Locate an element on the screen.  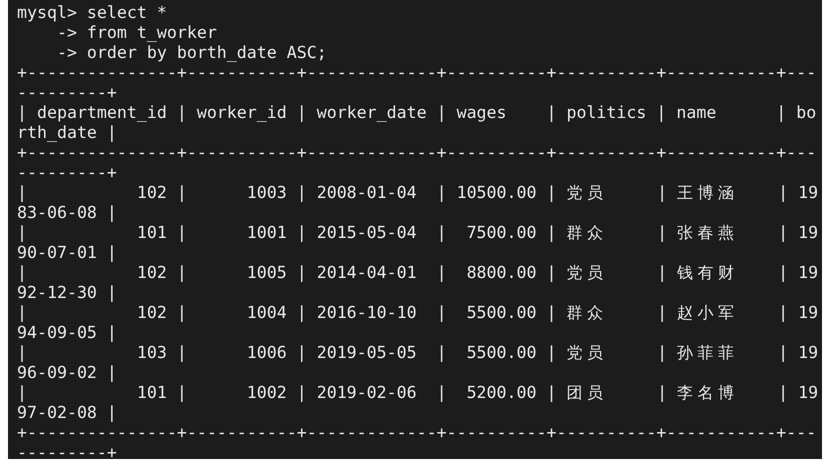
terminal-line: 92-12-30 | is located at coordinates (67, 293).